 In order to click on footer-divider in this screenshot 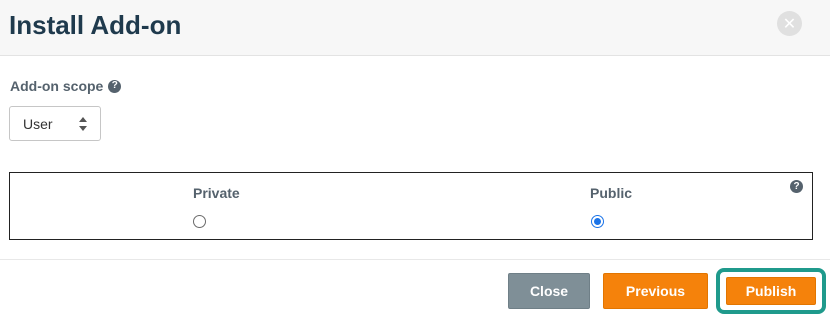, I will do `click(415, 259)`.